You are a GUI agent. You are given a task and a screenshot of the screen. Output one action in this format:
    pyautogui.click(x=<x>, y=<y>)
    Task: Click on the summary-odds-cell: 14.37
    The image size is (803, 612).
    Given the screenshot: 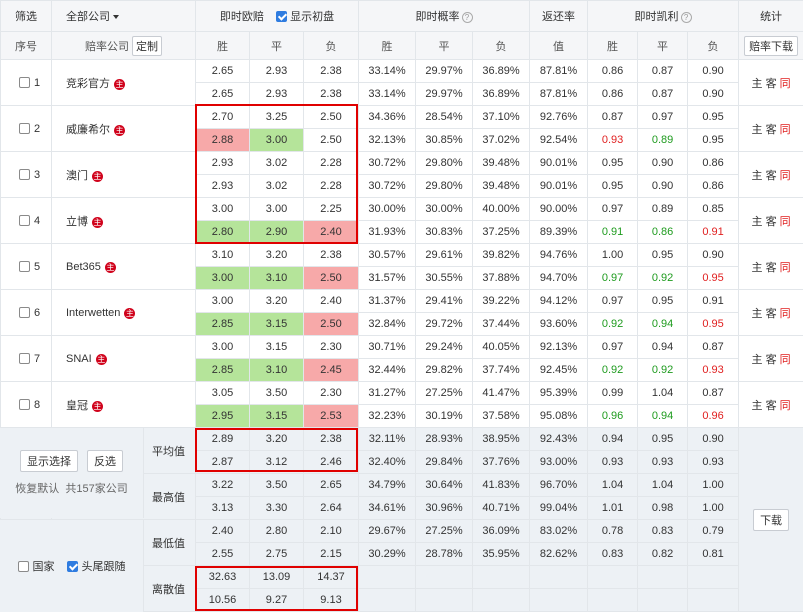 What is the action you would take?
    pyautogui.click(x=331, y=577)
    